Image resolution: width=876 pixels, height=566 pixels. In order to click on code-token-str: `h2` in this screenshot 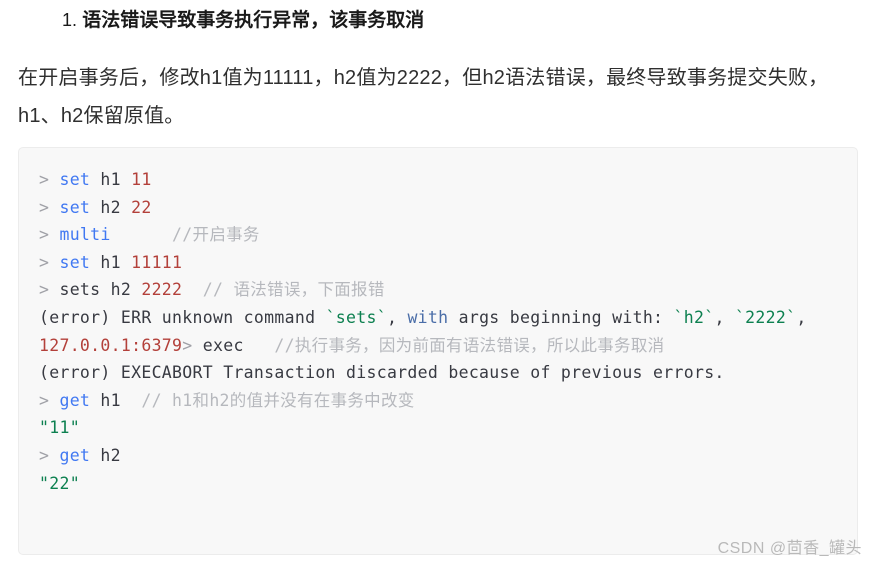, I will do `click(694, 317)`.